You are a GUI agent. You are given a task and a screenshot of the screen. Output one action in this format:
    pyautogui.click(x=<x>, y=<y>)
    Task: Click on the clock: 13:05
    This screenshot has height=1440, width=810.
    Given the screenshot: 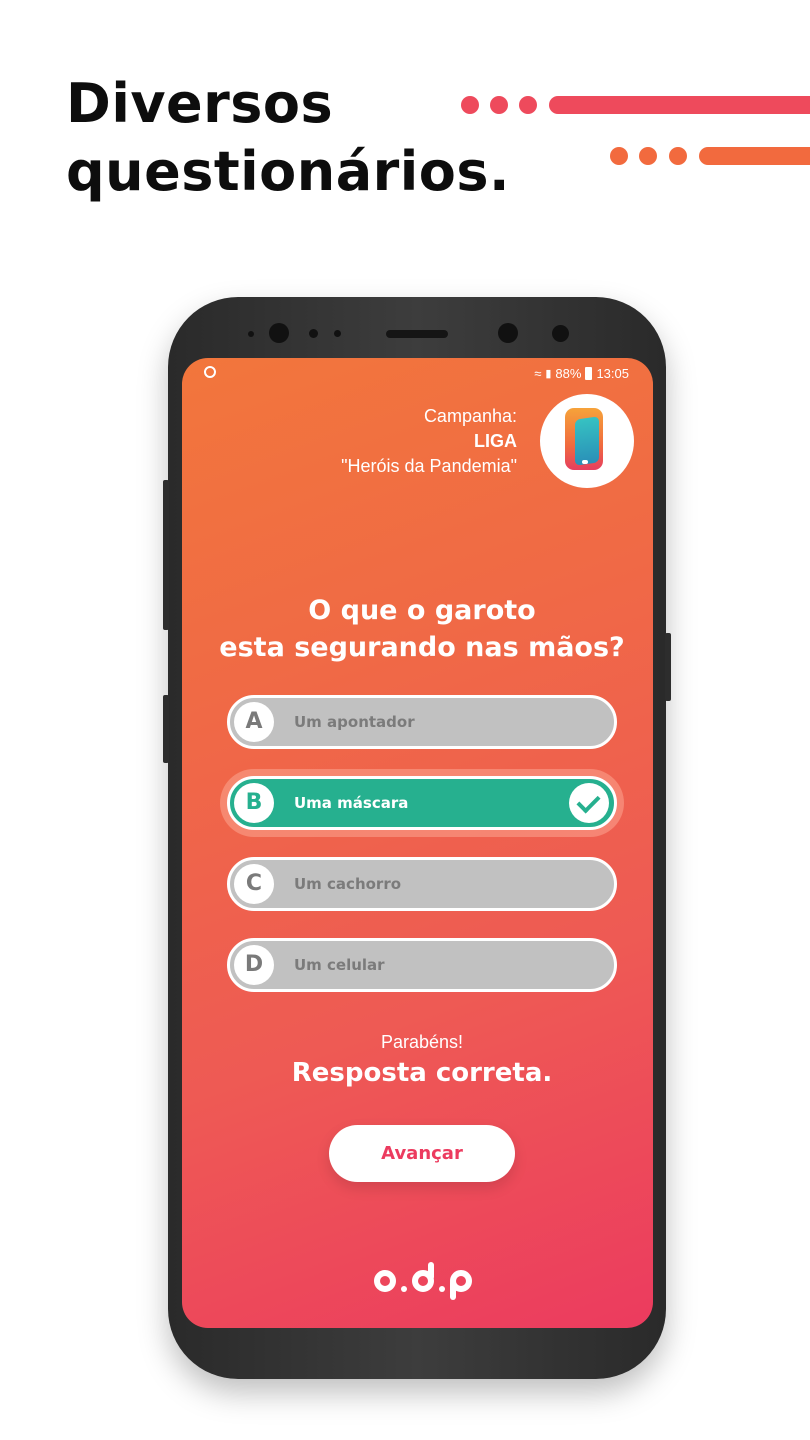 What is the action you would take?
    pyautogui.click(x=612, y=373)
    